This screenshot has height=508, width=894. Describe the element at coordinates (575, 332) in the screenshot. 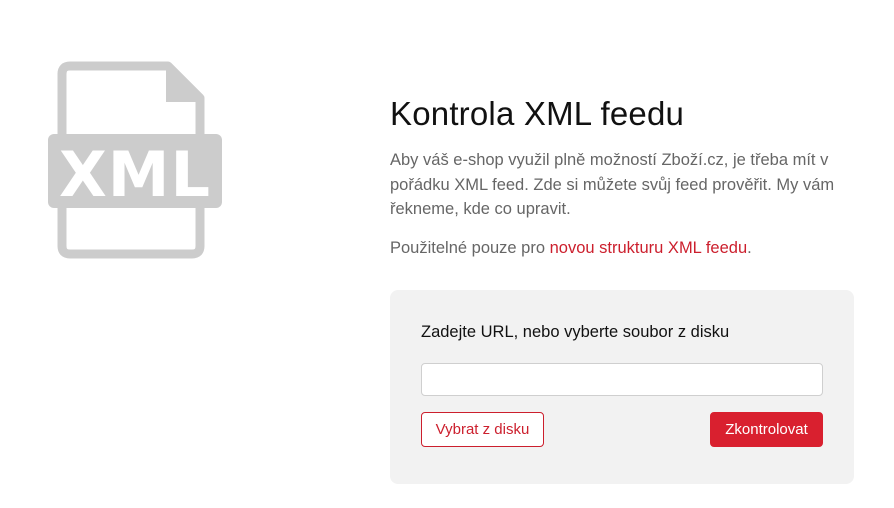

I see `url-field-label: Zadejte URL, nebo vyberte soubor z disku` at that location.